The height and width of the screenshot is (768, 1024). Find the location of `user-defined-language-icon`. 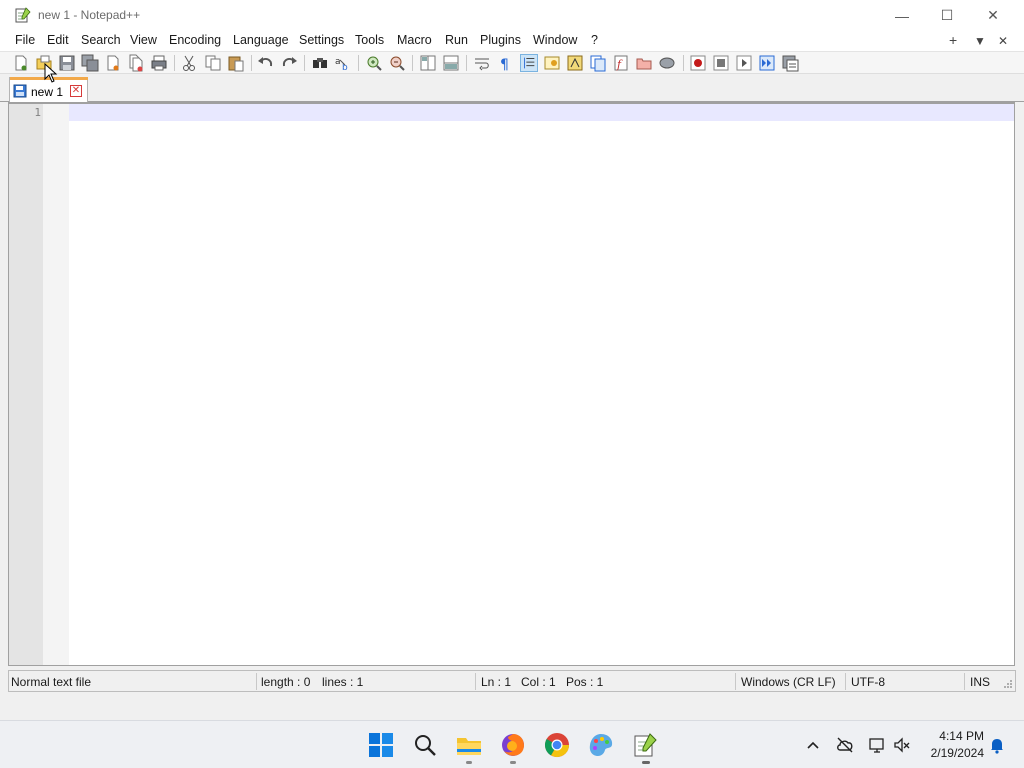

user-defined-language-icon is located at coordinates (552, 63).